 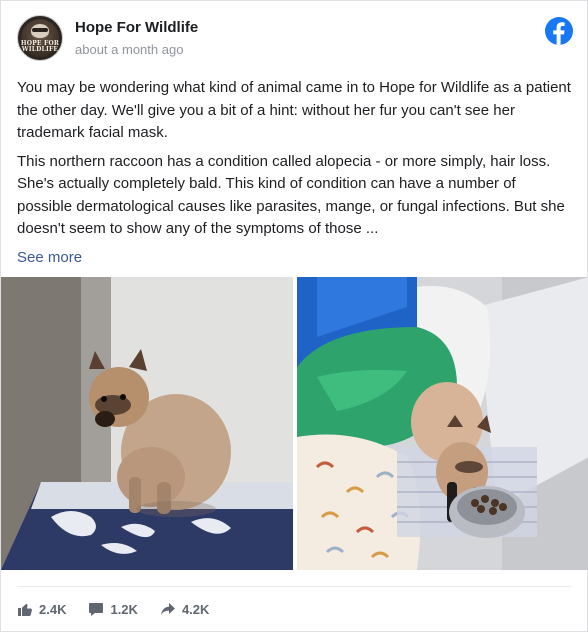 I want to click on comment-icon, so click(x=96, y=609).